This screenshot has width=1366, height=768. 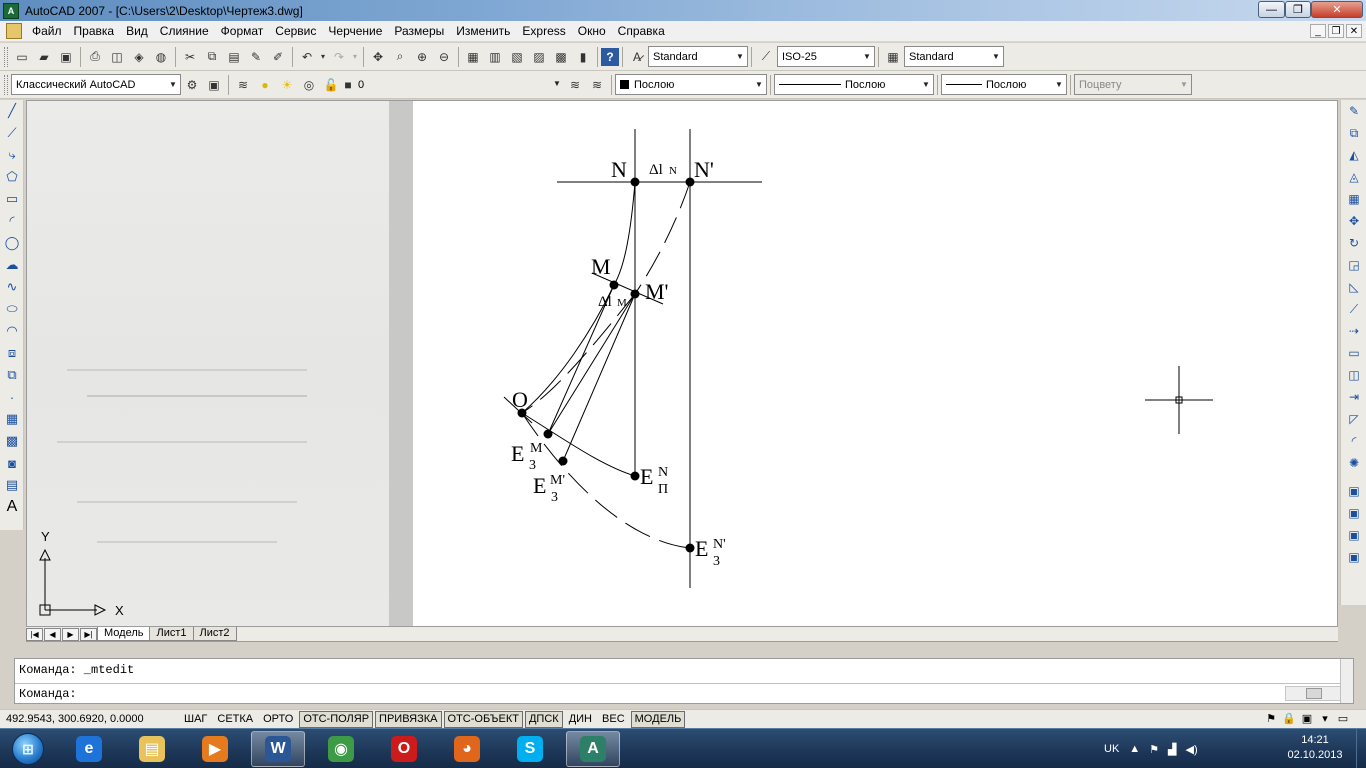 I want to click on language-indicator: UK, so click(x=1111, y=749).